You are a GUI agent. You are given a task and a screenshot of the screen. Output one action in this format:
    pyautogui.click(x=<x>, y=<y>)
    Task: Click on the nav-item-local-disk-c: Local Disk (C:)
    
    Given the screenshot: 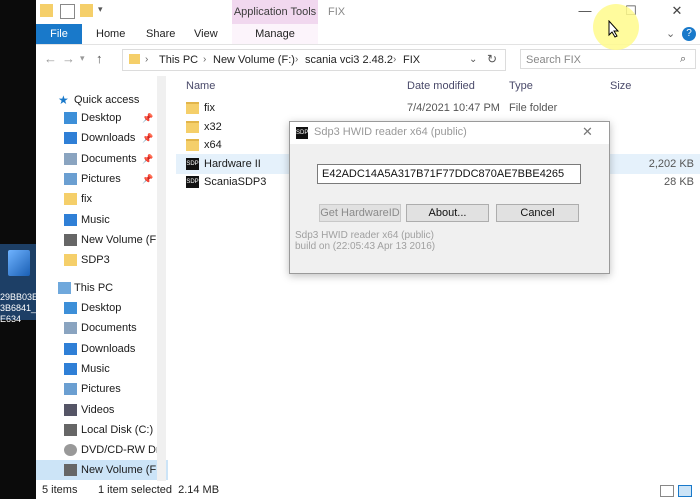 What is the action you would take?
    pyautogui.click(x=102, y=430)
    